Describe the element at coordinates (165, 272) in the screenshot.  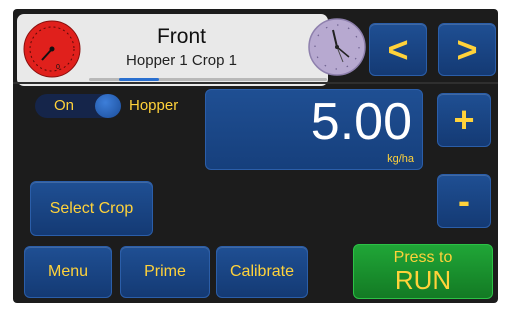
I see `prime-button: Prime` at that location.